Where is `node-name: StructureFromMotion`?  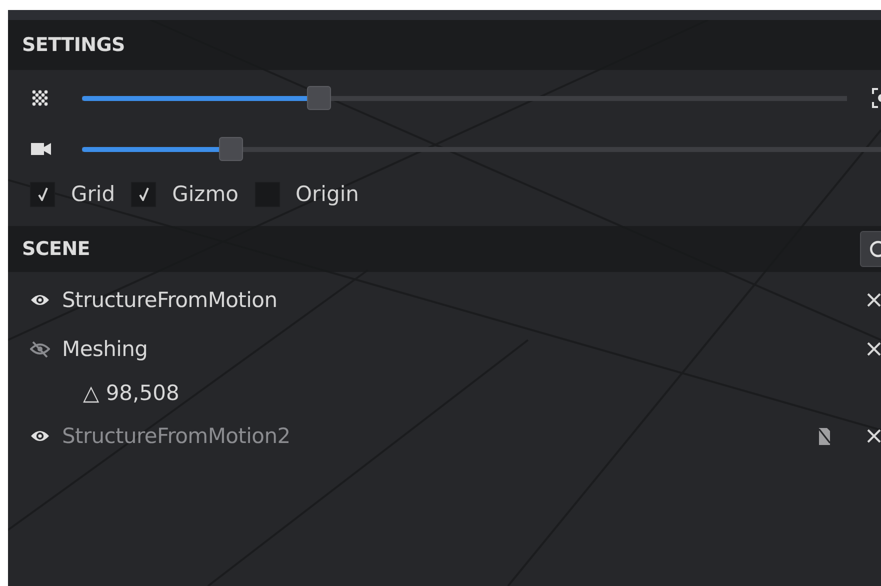 node-name: StructureFromMotion is located at coordinates (170, 300).